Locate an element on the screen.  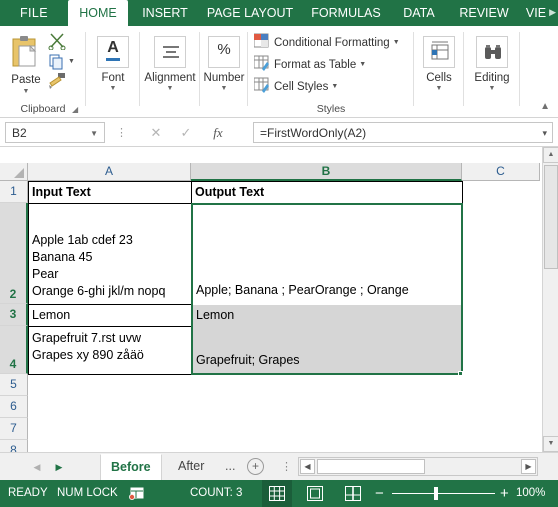
clipboard-dialog-launcher-icon: ◢ is located at coordinates (75, 109).